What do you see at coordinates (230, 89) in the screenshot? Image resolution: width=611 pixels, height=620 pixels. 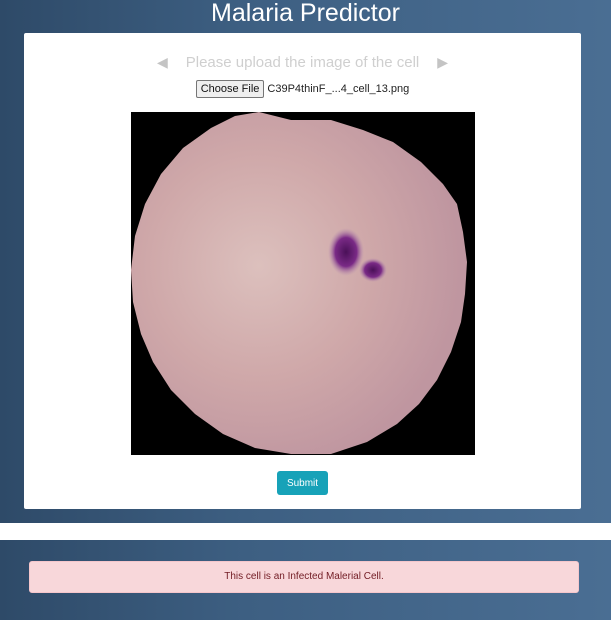 I see `choose-file-button: Choose File` at bounding box center [230, 89].